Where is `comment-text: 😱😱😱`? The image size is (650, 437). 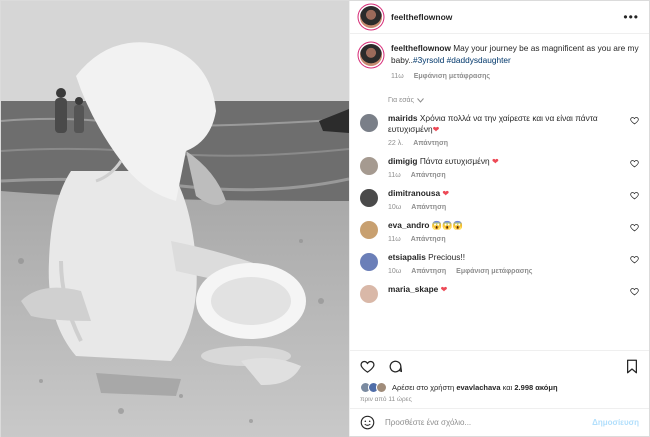
comment-text: 😱😱😱 is located at coordinates (447, 225).